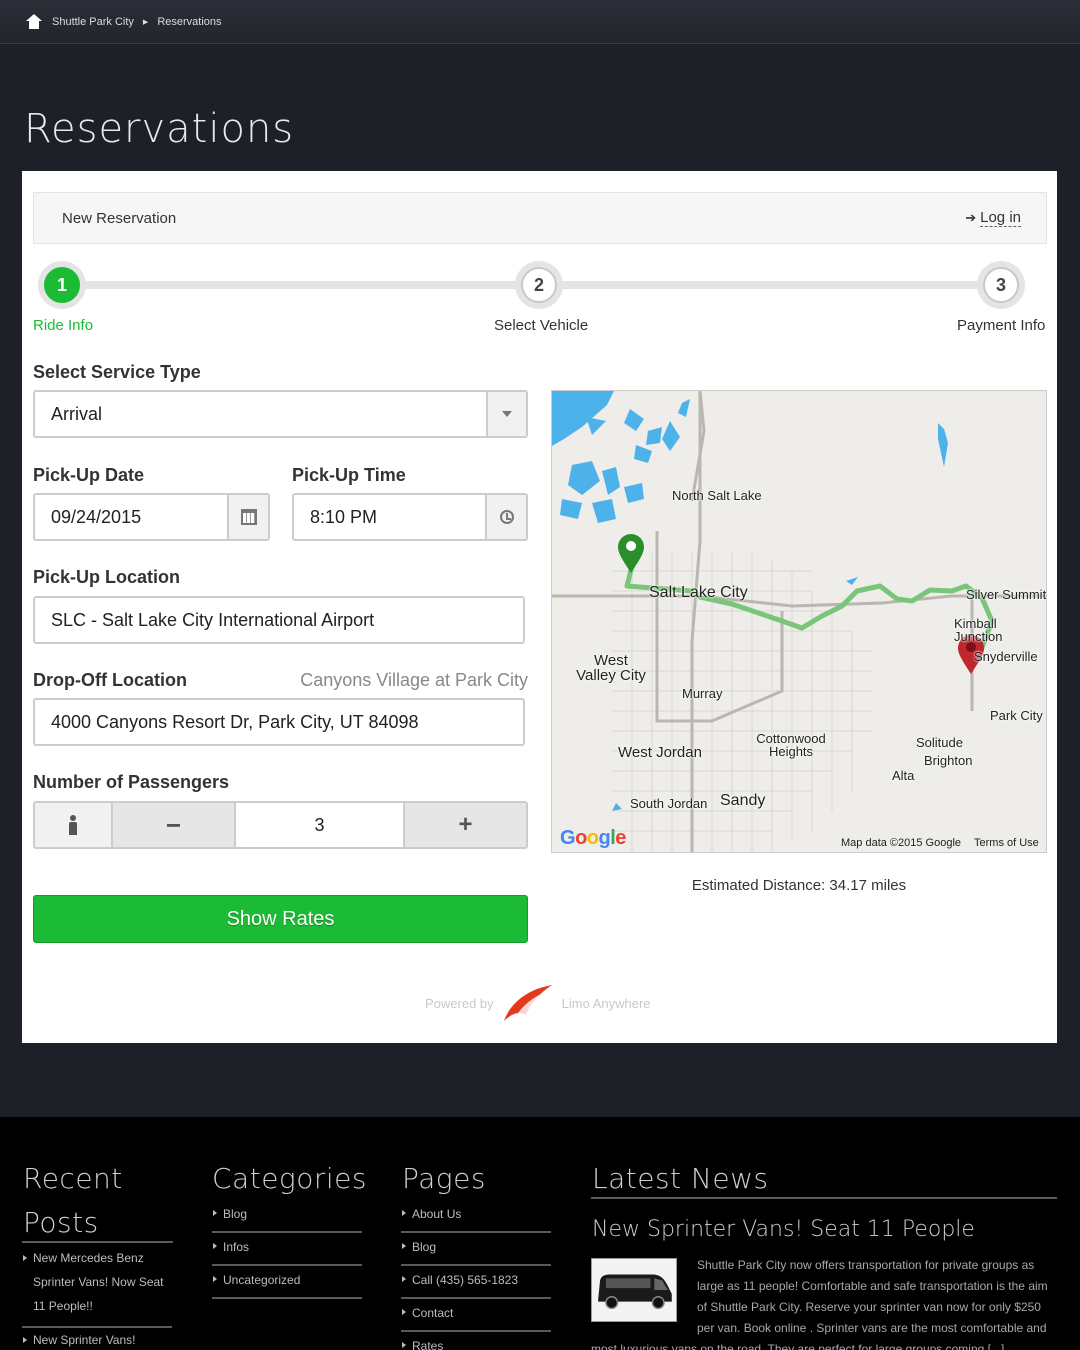 The image size is (1080, 1350). Describe the element at coordinates (1006, 843) in the screenshot. I see `map-terms-link: Terms of Use` at that location.